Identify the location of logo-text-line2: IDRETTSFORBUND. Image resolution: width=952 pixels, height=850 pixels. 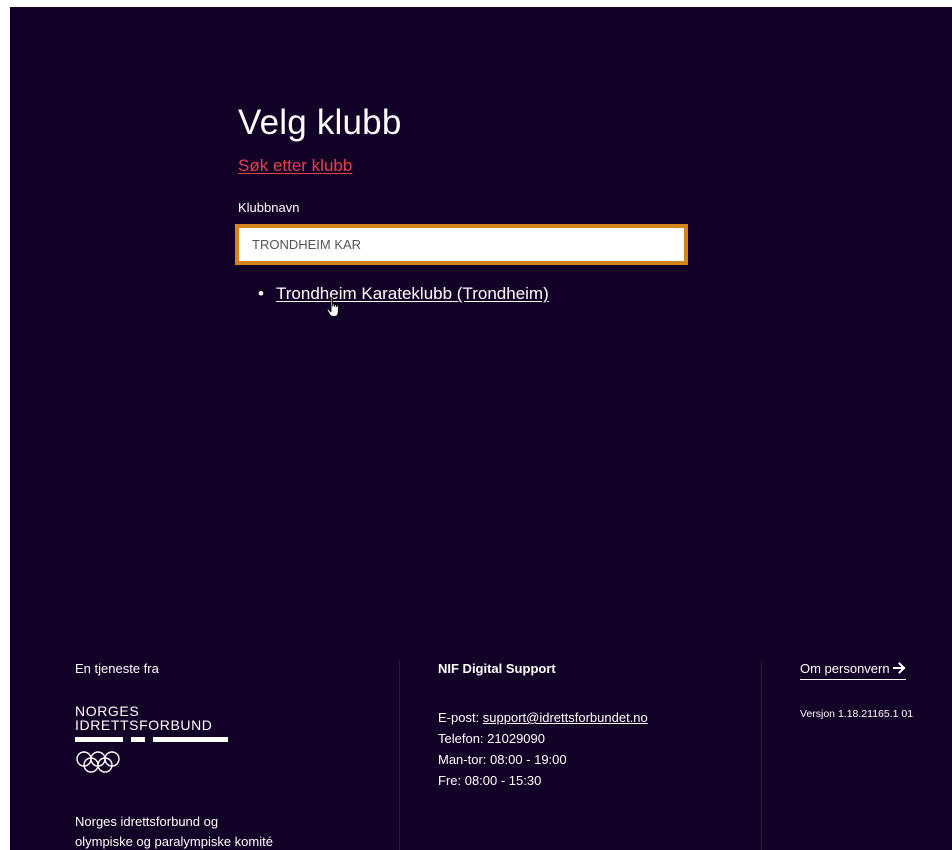
(144, 725).